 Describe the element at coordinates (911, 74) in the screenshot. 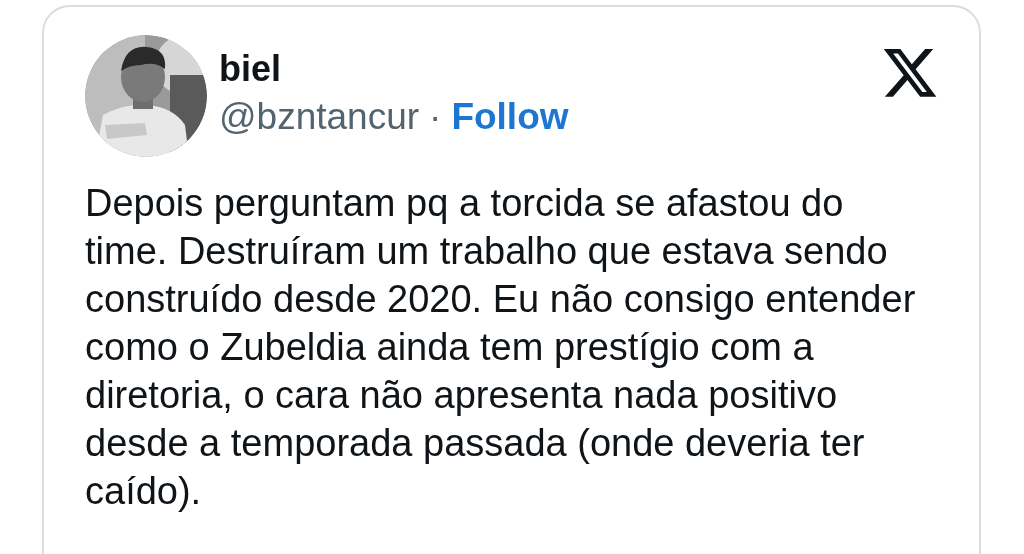

I see `x-logo-icon` at that location.